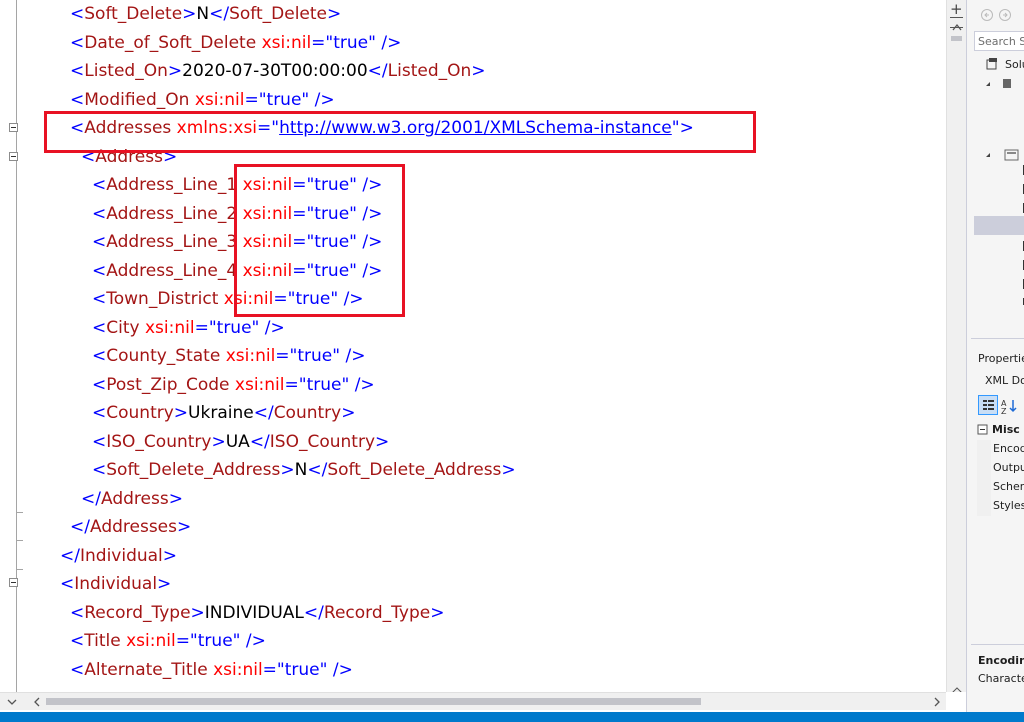  What do you see at coordinates (1004, 84) in the screenshot?
I see `project-node-icon` at bounding box center [1004, 84].